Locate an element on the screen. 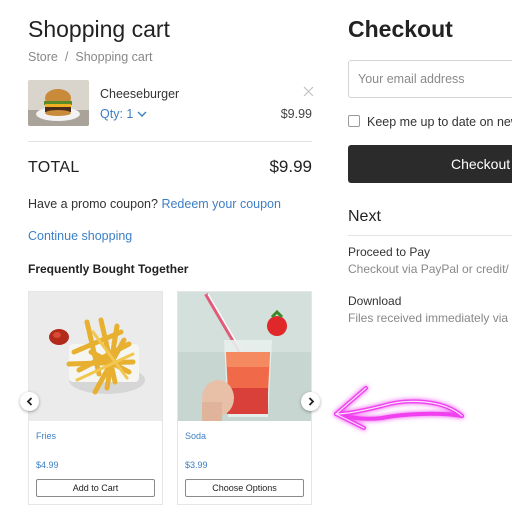 Image resolution: width=512 pixels, height=512 pixels. cart-item-name: Cheeseburger is located at coordinates (140, 94).